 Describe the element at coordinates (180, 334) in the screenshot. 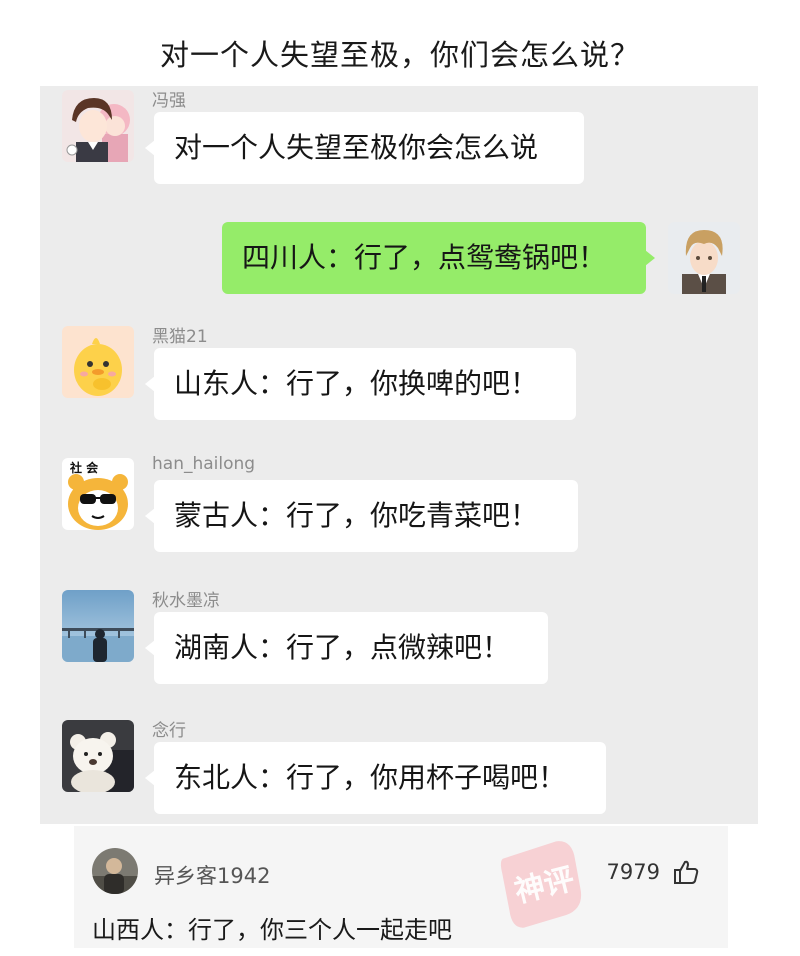

I see `sender-name: 黑猫21` at that location.